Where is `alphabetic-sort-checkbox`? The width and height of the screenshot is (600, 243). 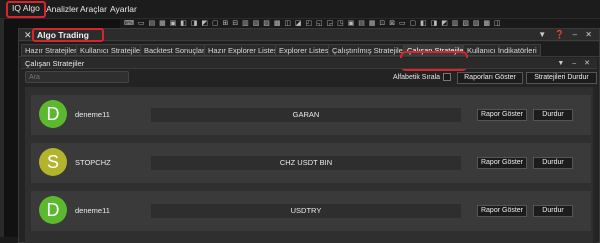 alphabetic-sort-checkbox is located at coordinates (447, 77).